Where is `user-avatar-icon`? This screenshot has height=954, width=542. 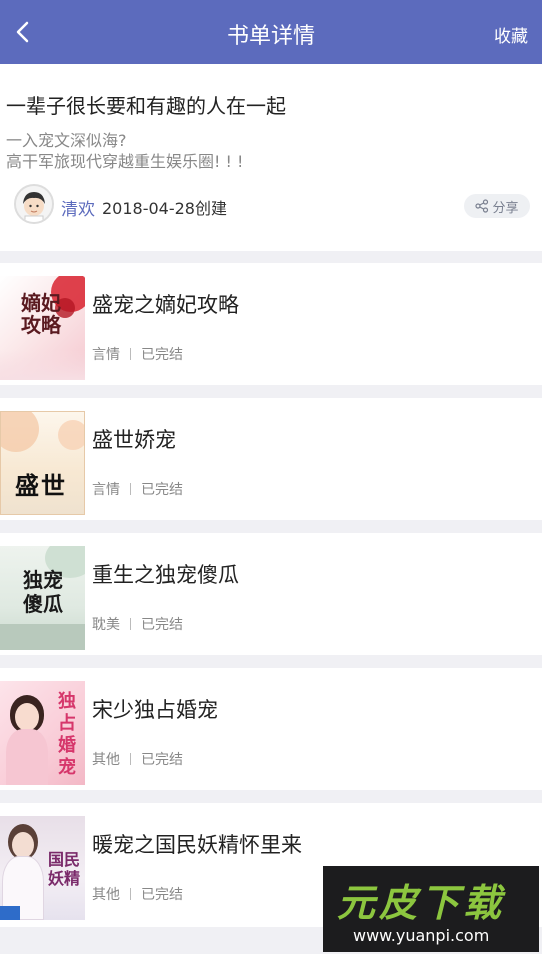 user-avatar-icon is located at coordinates (34, 204).